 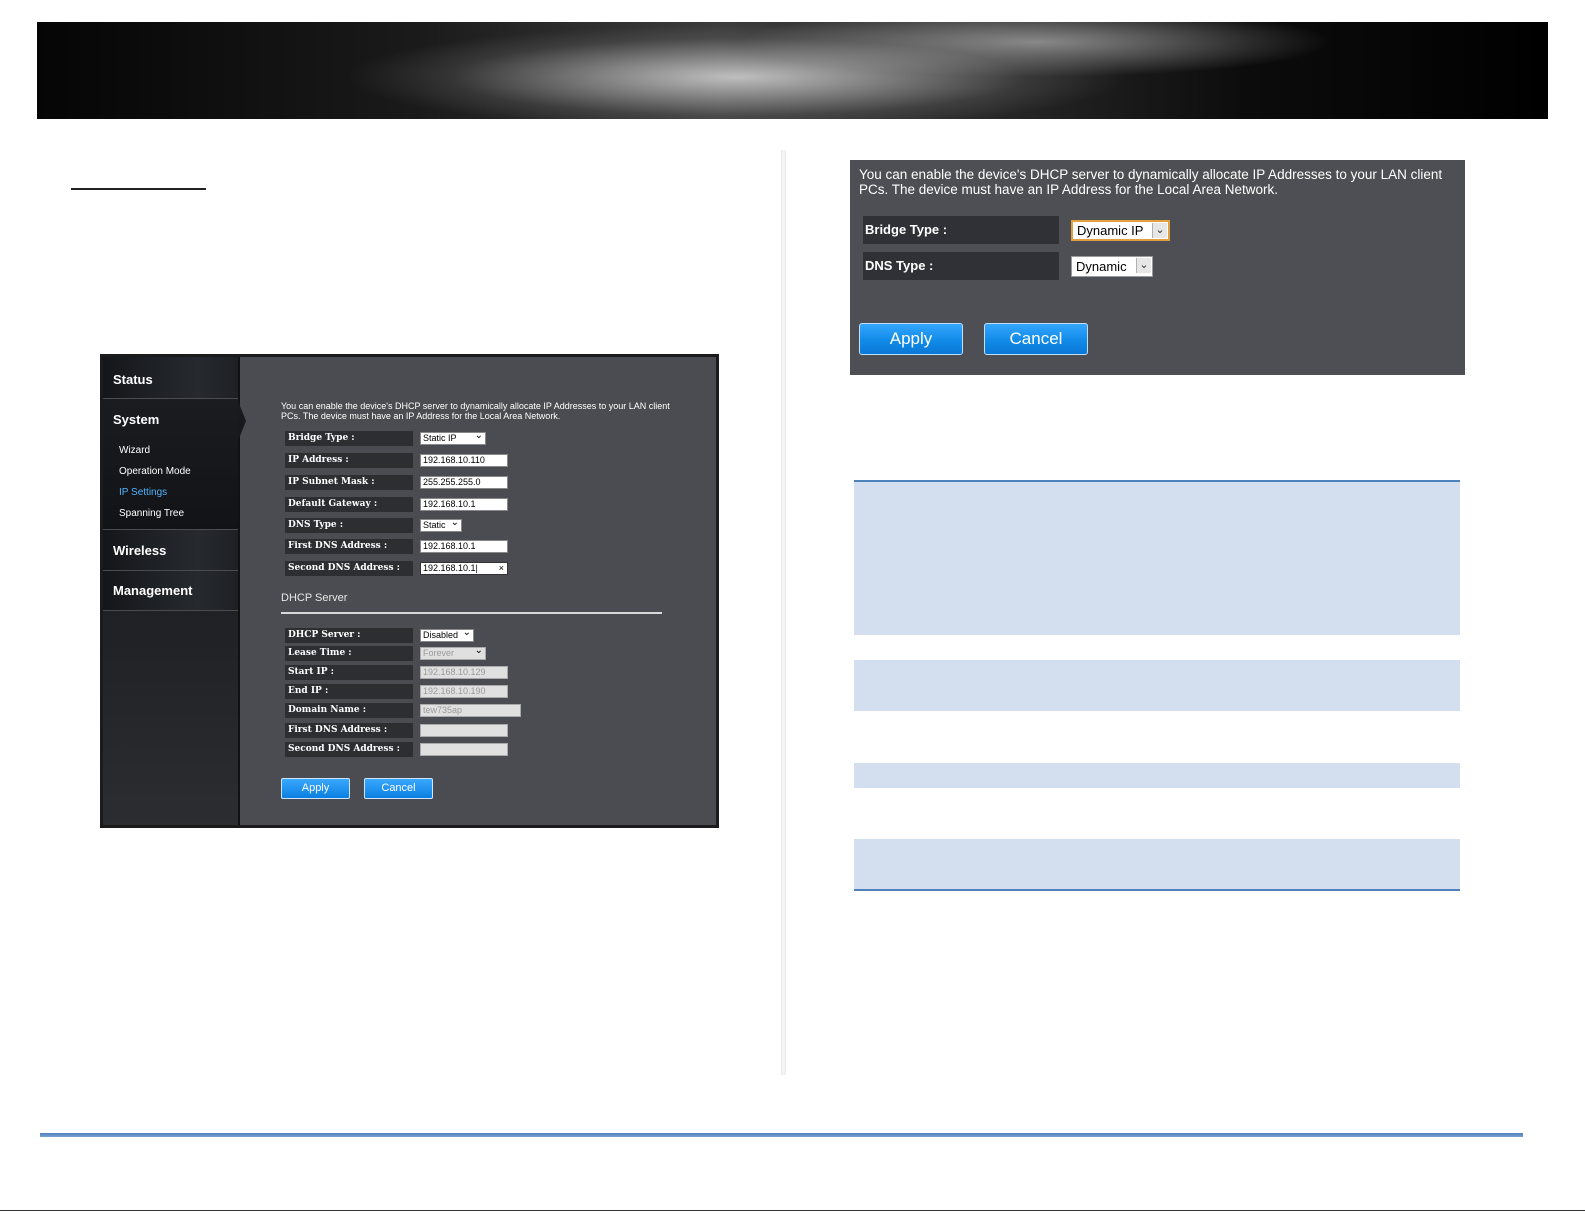 I want to click on dns-type-value: Dynamic, so click(x=1101, y=266).